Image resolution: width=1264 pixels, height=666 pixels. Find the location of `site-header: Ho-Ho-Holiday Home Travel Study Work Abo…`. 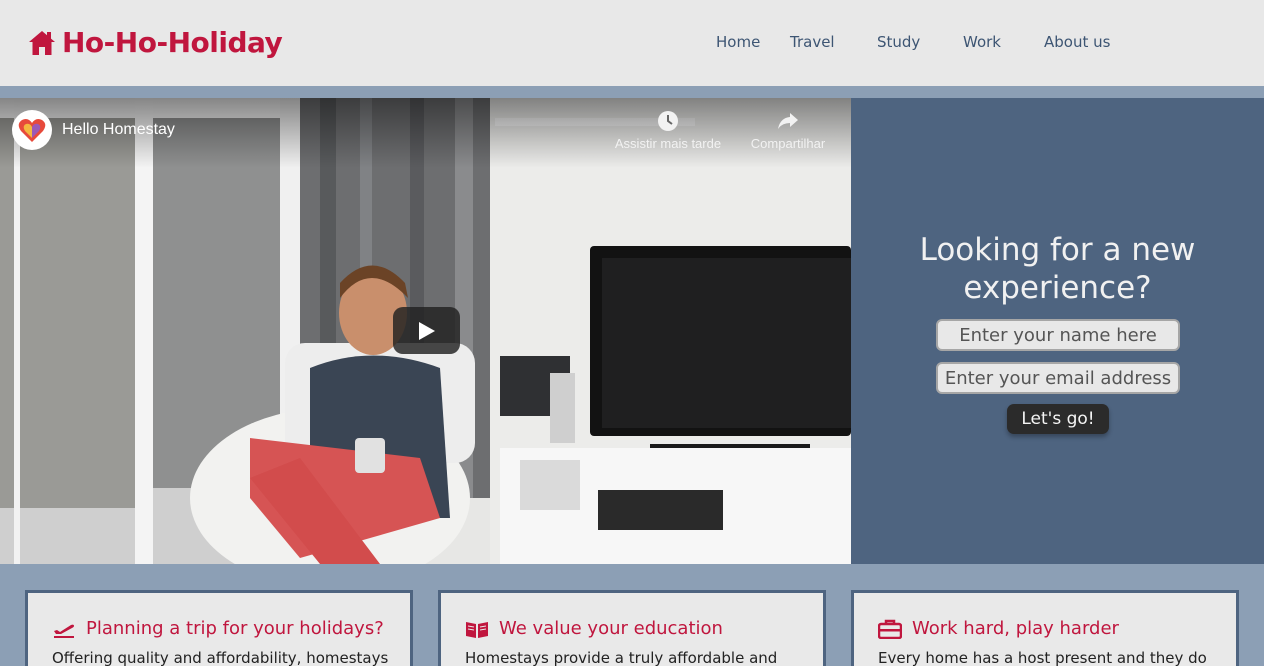

site-header: Ho-Ho-Holiday Home Travel Study Work Abo… is located at coordinates (632, 43).